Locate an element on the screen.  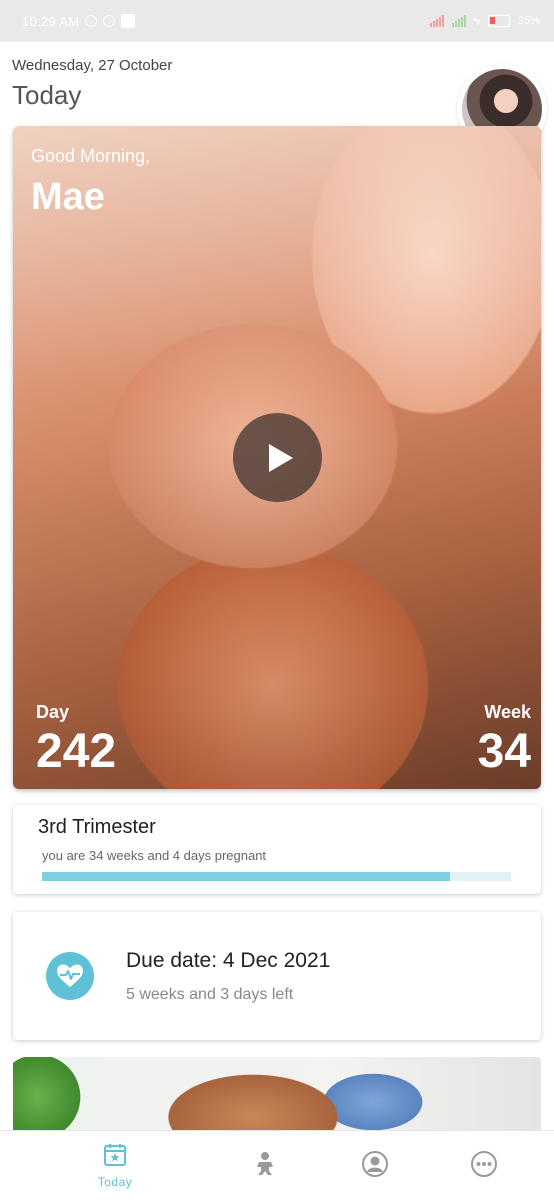
alarm-icon is located at coordinates (91, 21).